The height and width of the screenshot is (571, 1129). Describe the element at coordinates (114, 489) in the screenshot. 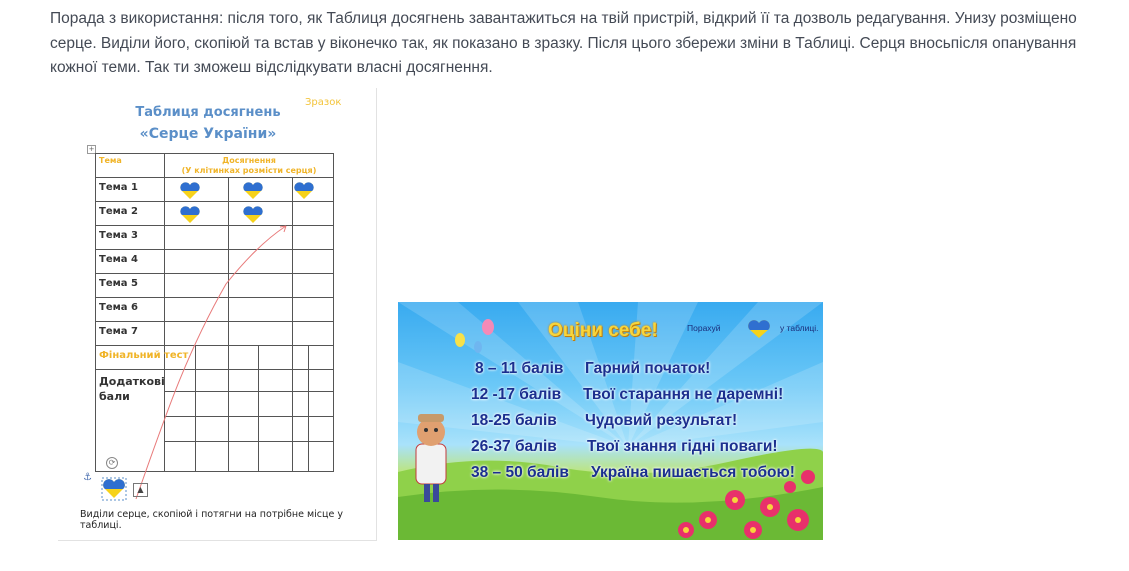

I see `heart-icon` at that location.